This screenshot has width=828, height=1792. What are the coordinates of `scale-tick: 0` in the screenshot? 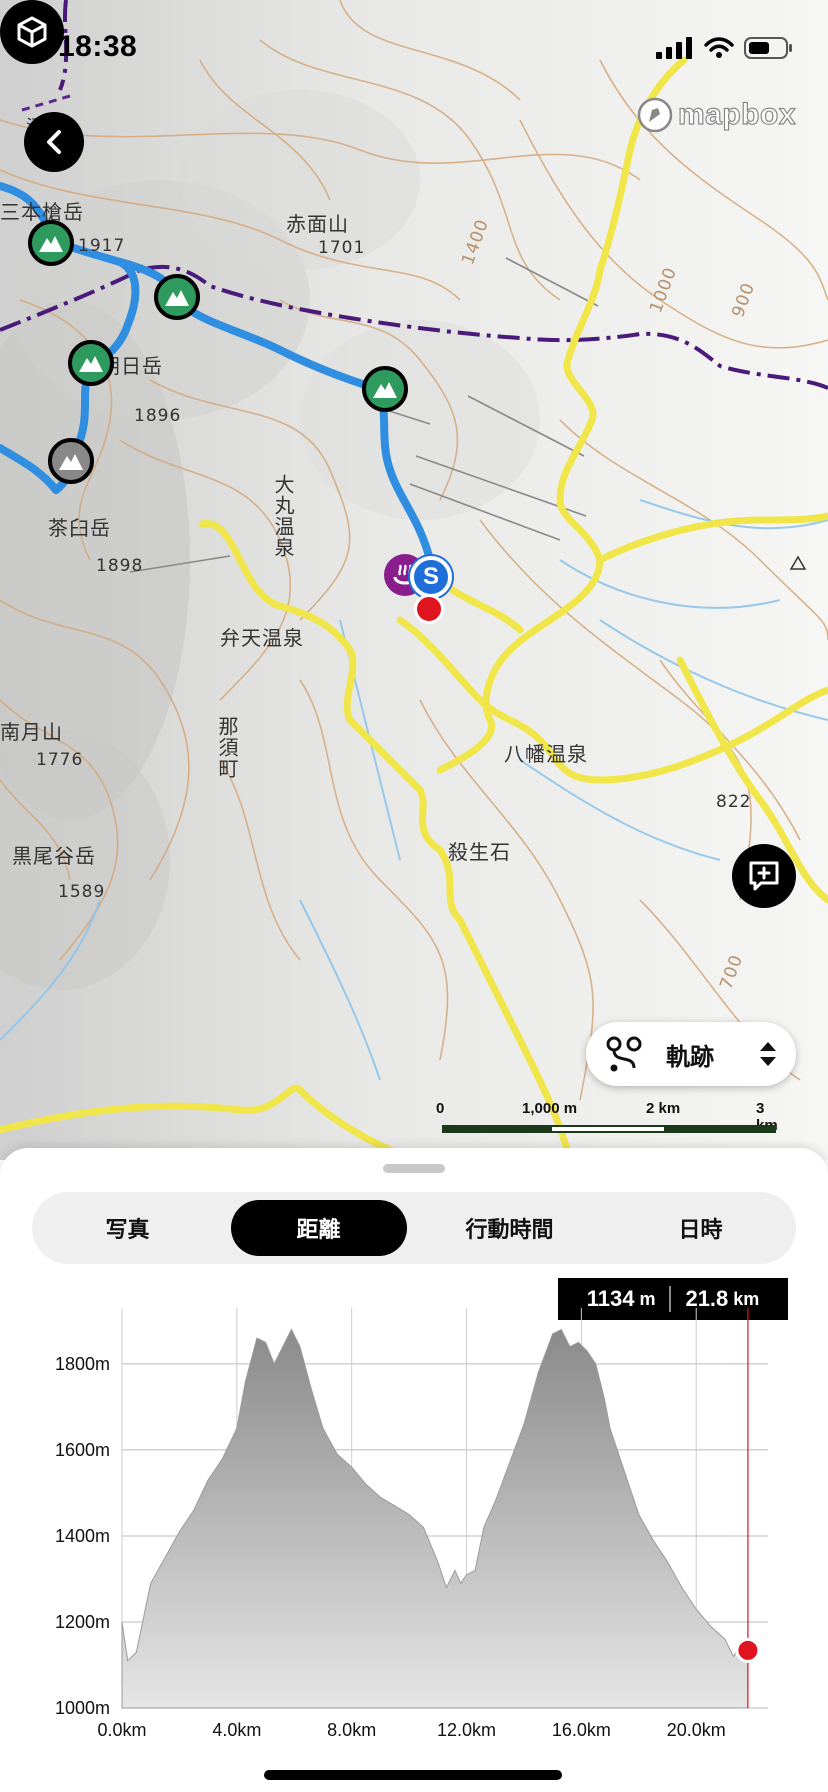 It's located at (440, 1108).